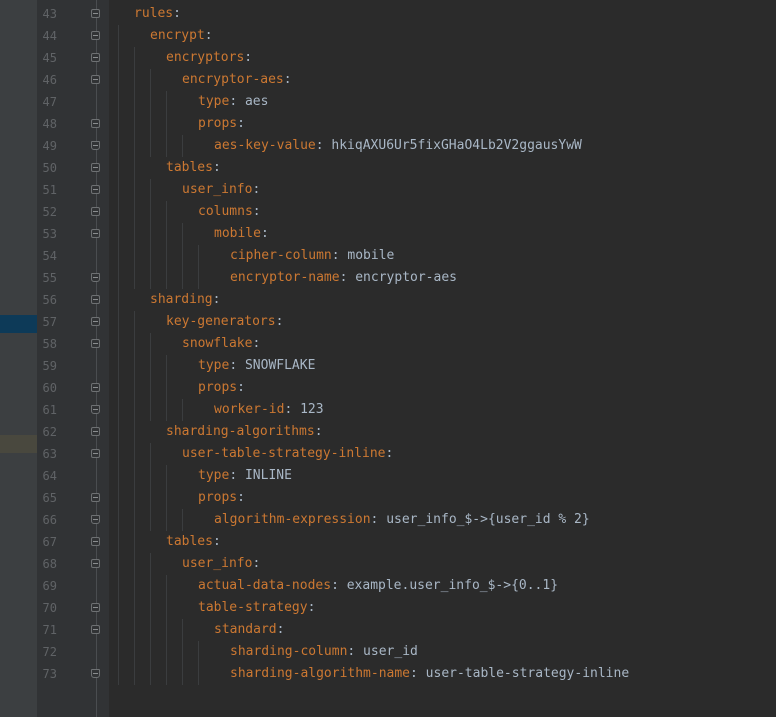 The width and height of the screenshot is (776, 717). Describe the element at coordinates (49, 146) in the screenshot. I see `line-number: 49` at that location.